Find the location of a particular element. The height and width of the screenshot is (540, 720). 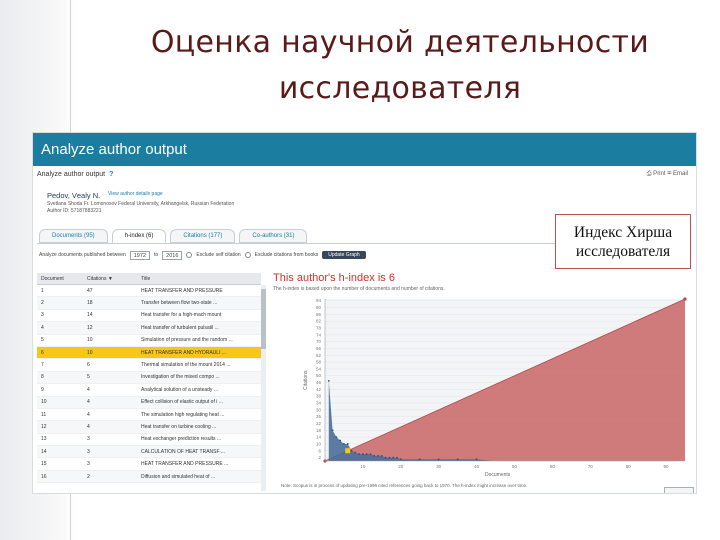

col-document: Document is located at coordinates (58, 279).